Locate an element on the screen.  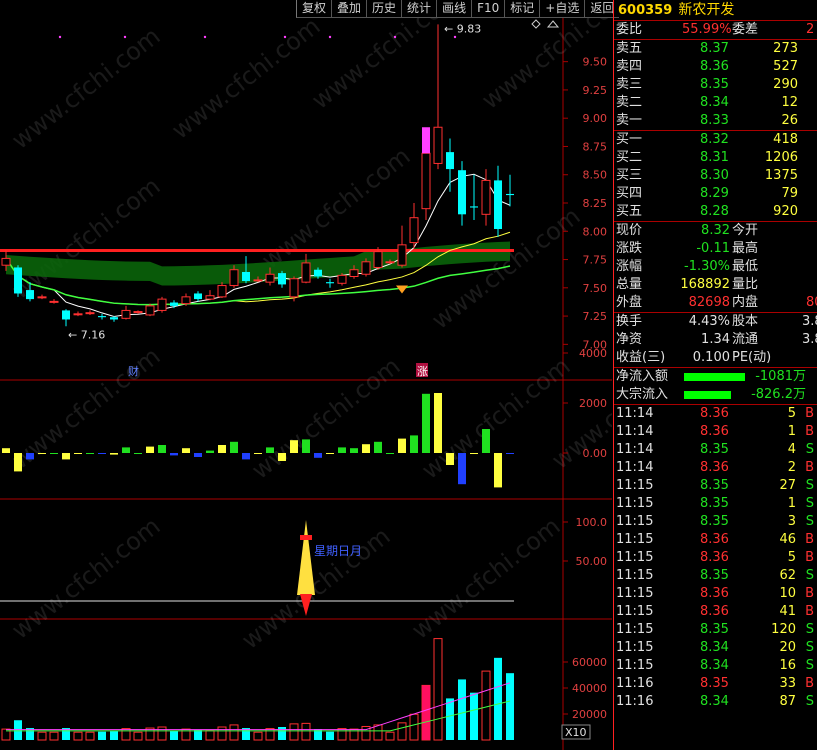
tick-volume: 87 is located at coordinates (787, 701).